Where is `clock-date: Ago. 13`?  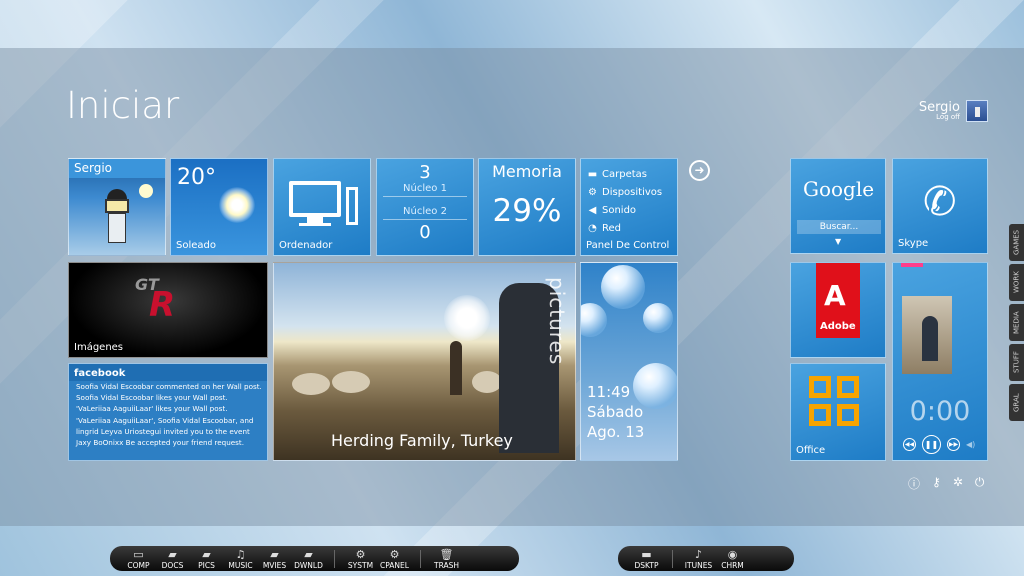 clock-date: Ago. 13 is located at coordinates (616, 432).